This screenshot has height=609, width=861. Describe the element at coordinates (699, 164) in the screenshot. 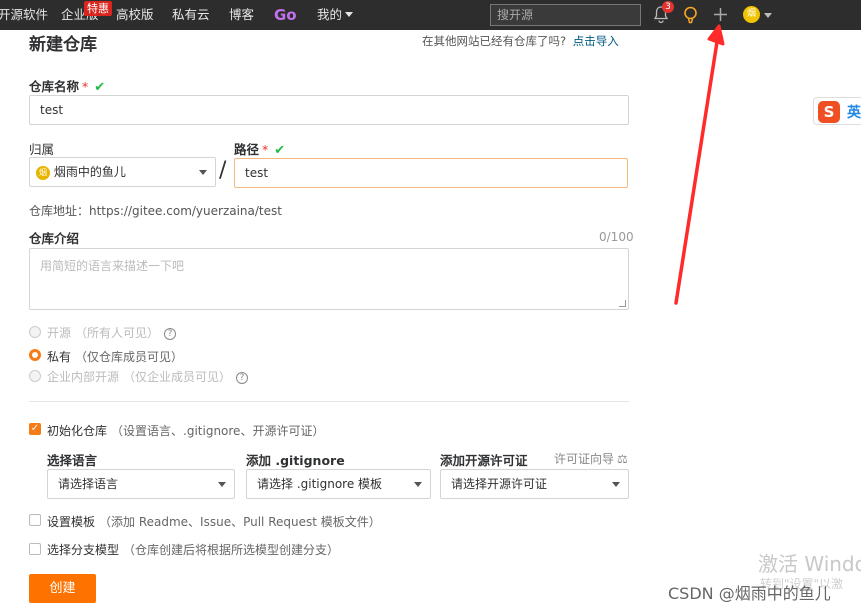

I see `annotation-arrow` at that location.